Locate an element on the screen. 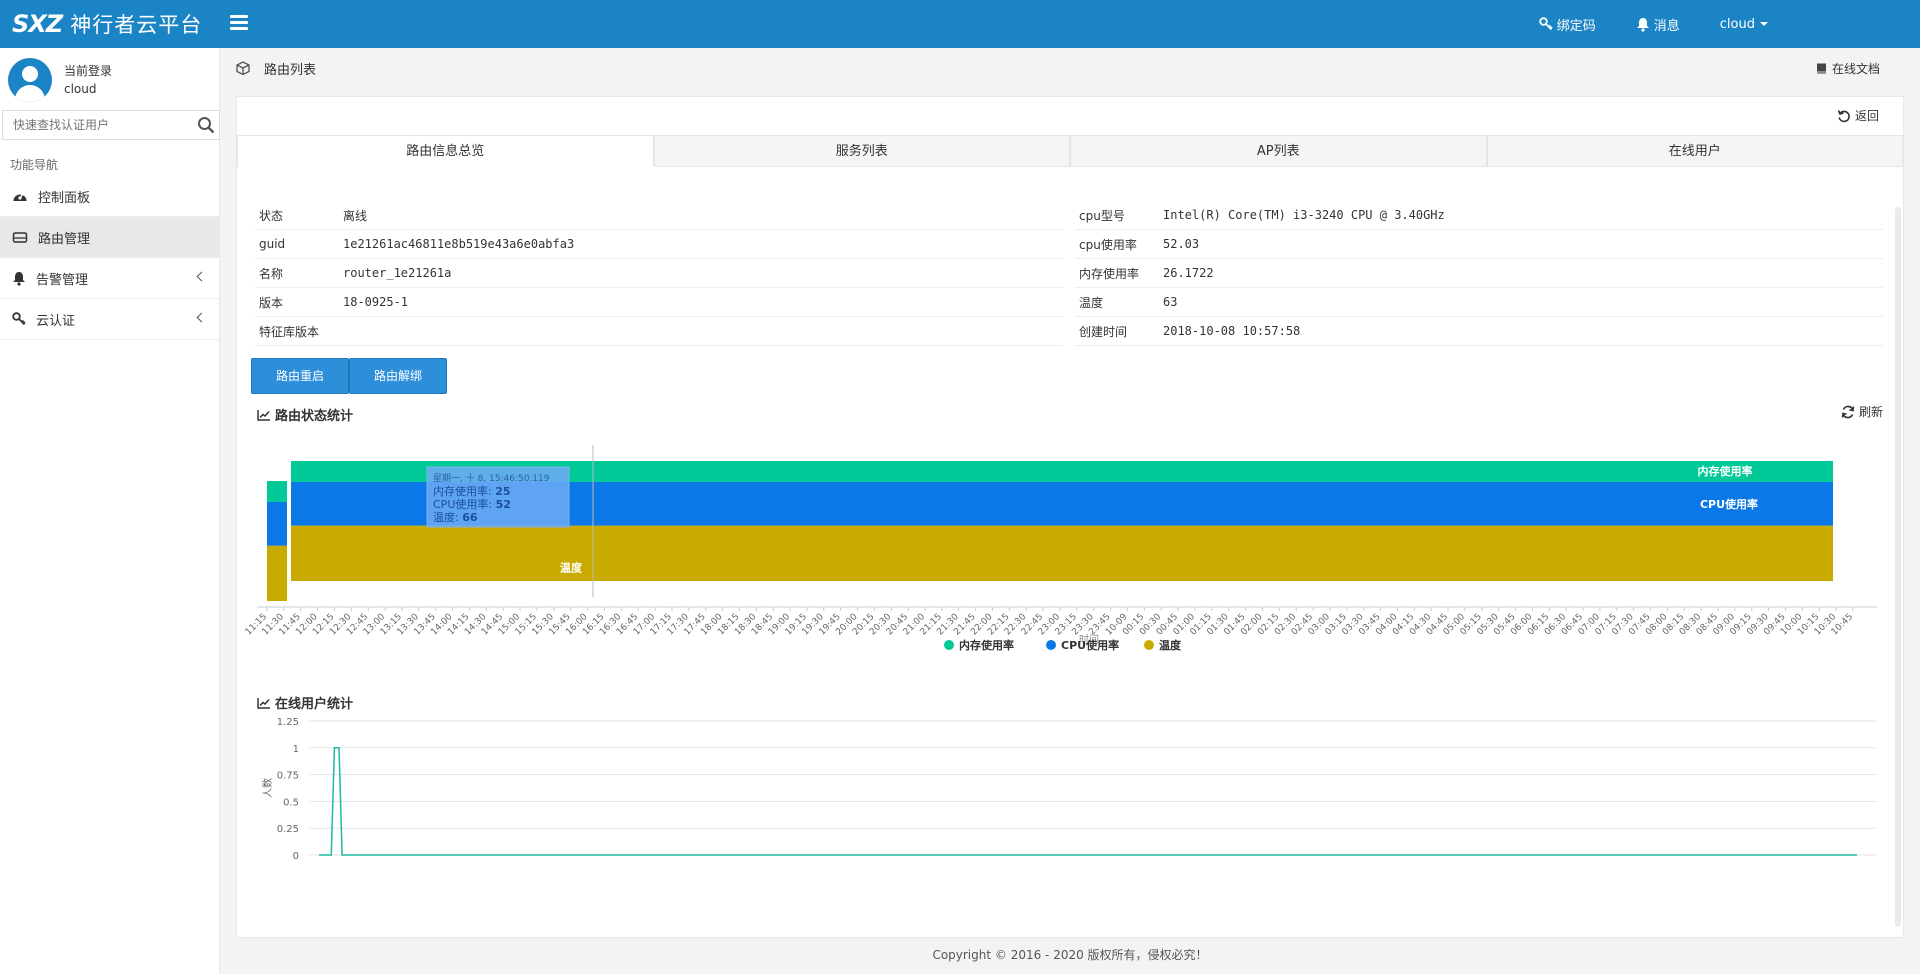 The height and width of the screenshot is (974, 1920). tab-online-users: 在线用户 is located at coordinates (1694, 151).